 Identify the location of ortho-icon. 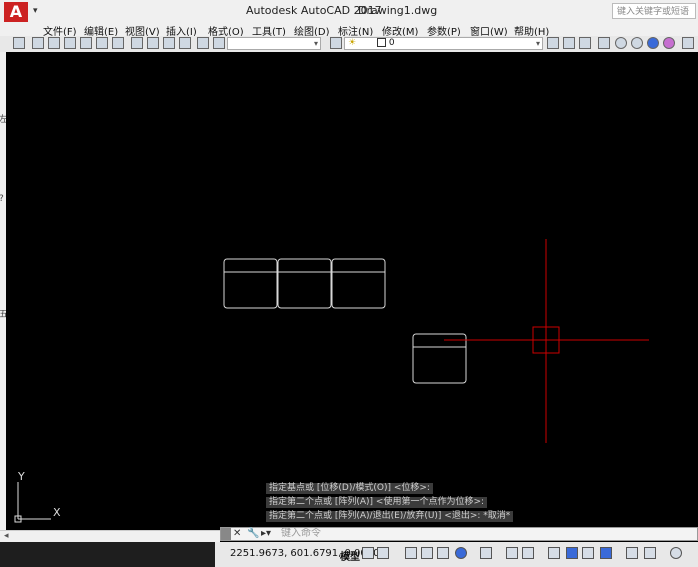
(443, 553).